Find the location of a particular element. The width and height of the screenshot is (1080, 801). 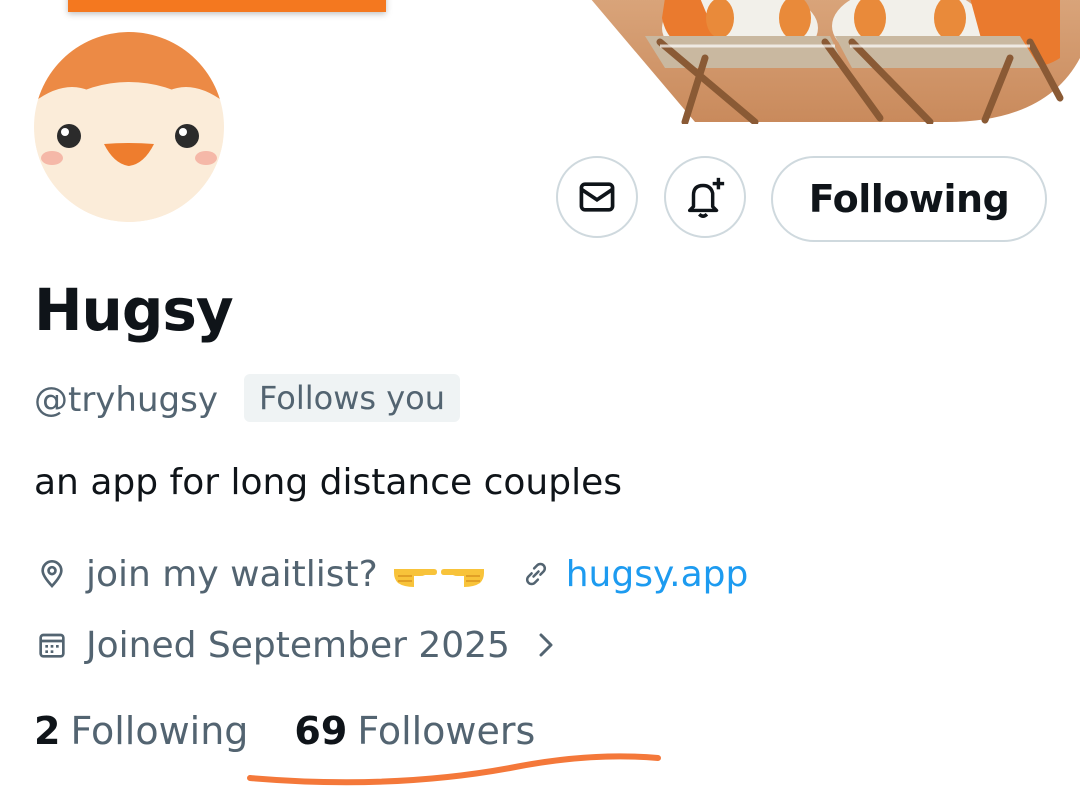

following-button: Following is located at coordinates (909, 199).